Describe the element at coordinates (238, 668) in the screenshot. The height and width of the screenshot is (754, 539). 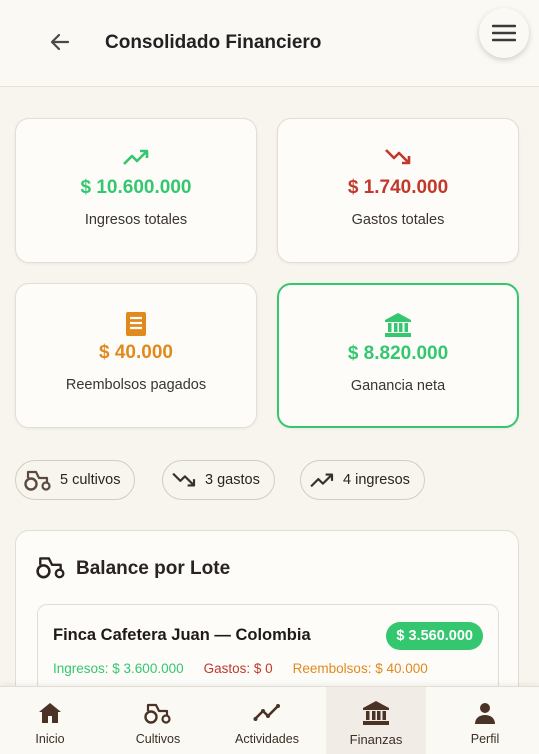
I see `lote-gastos: Gastos: $ 0` at that location.